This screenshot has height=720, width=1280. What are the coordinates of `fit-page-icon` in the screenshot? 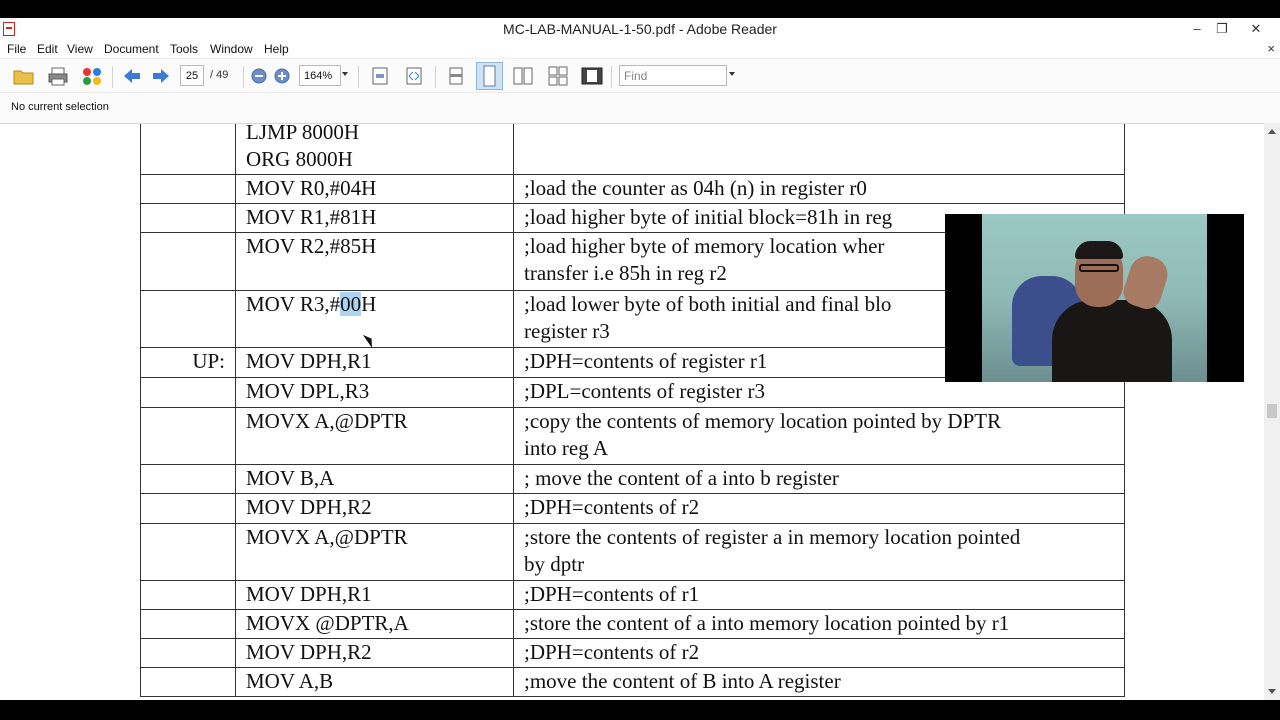 It's located at (380, 76).